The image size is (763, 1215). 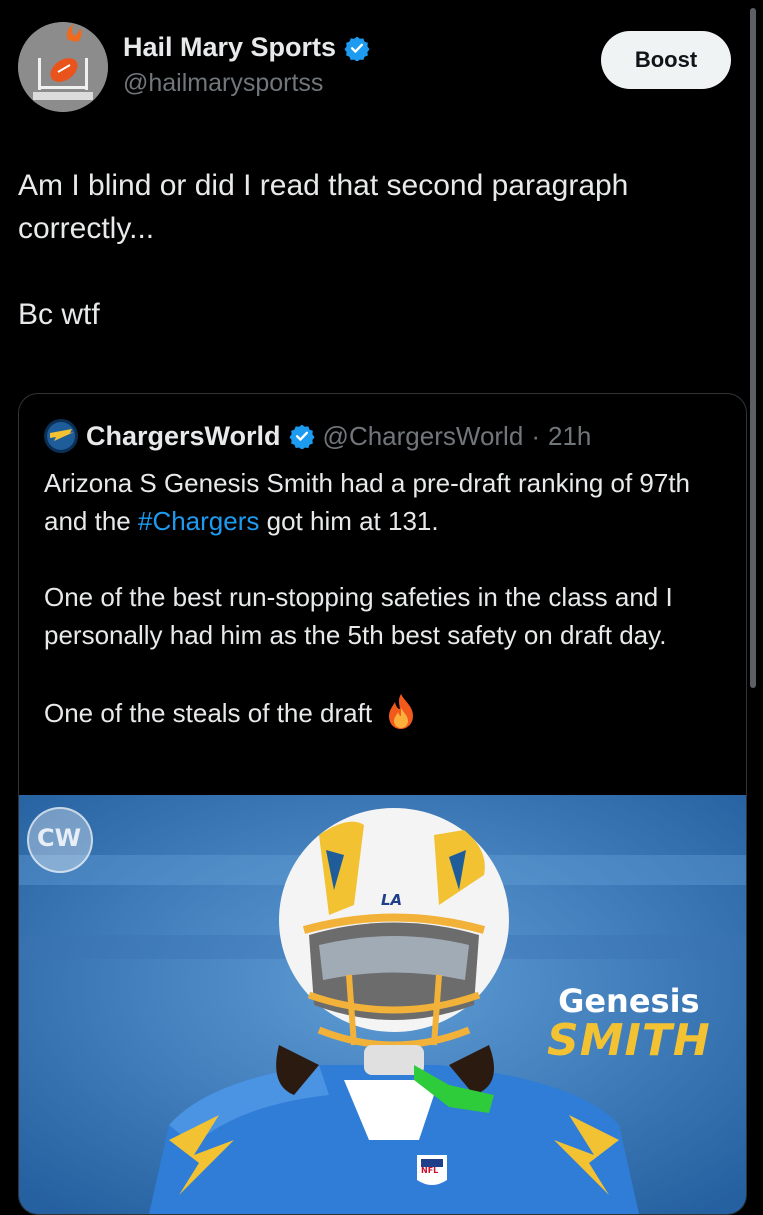 I want to click on quote-paragraph: One of the steals of the draft, so click(x=389, y=712).